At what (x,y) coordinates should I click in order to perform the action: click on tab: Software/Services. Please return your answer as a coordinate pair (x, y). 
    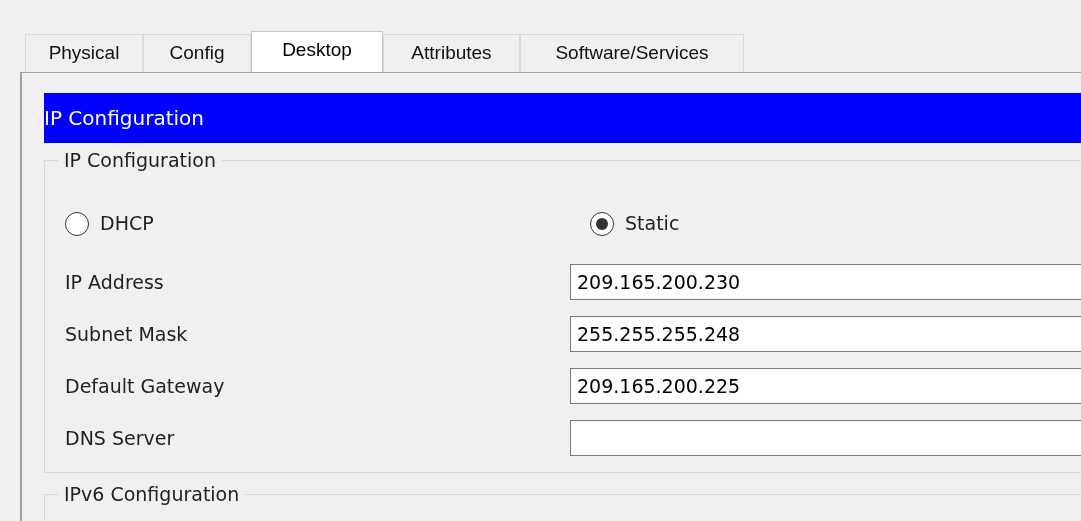
    Looking at the image, I should click on (632, 53).